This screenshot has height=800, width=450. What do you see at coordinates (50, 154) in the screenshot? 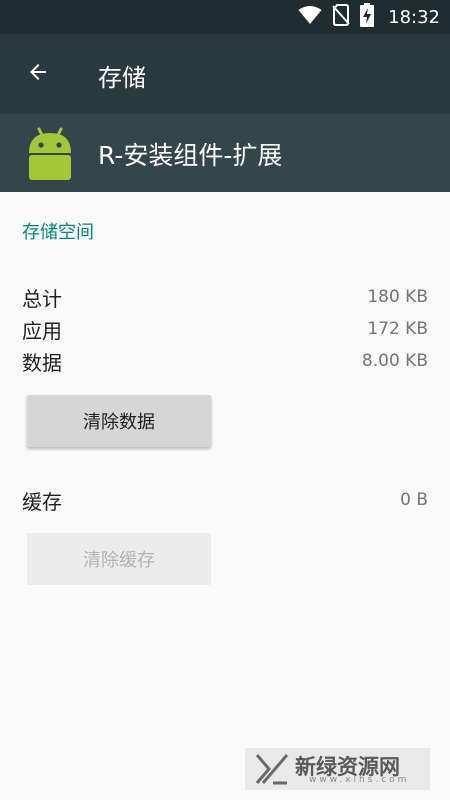
I see `android-robot-icon` at bounding box center [50, 154].